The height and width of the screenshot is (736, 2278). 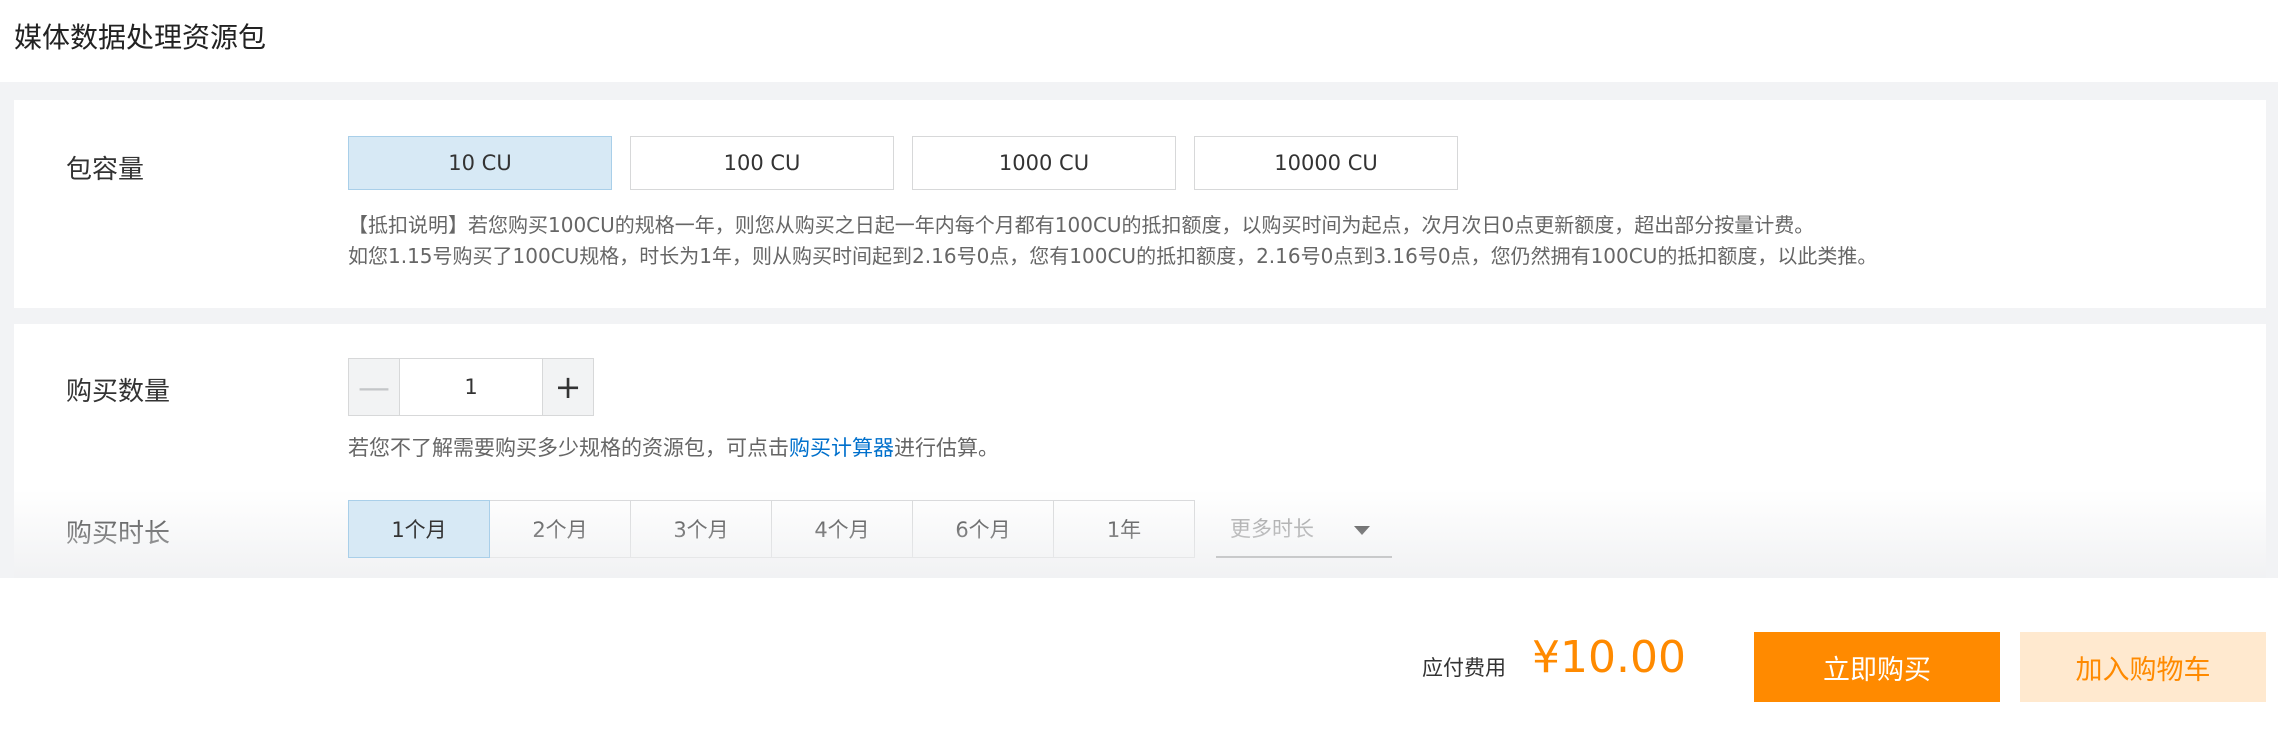 I want to click on fee-amount: ¥10.00, so click(x=1609, y=657).